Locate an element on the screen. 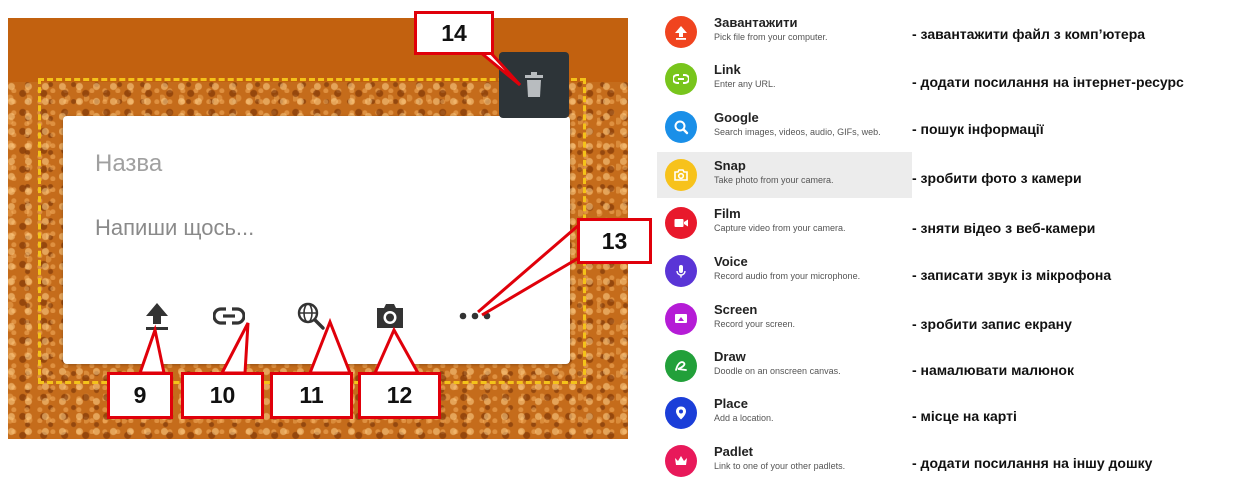  menu-item-subtitle: Doodle on an onscreen canvas. is located at coordinates (777, 371).